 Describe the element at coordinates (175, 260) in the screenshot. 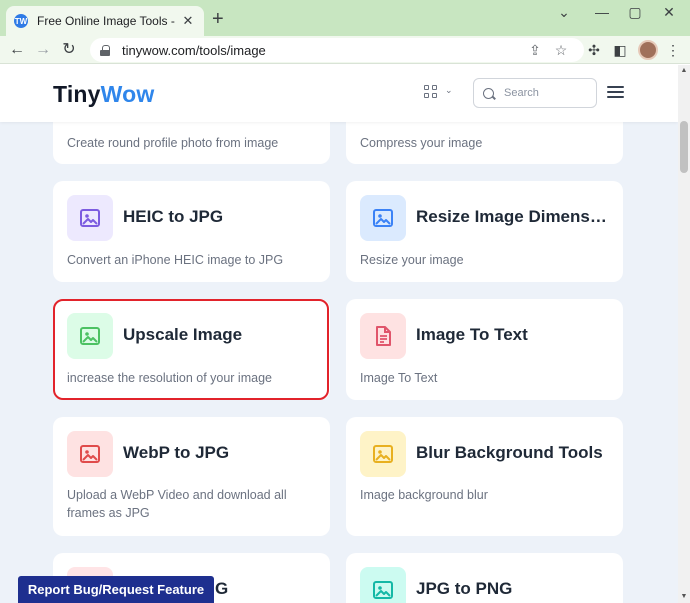

I see `card-description: Convert an iPhone HEIC image to JPG` at that location.